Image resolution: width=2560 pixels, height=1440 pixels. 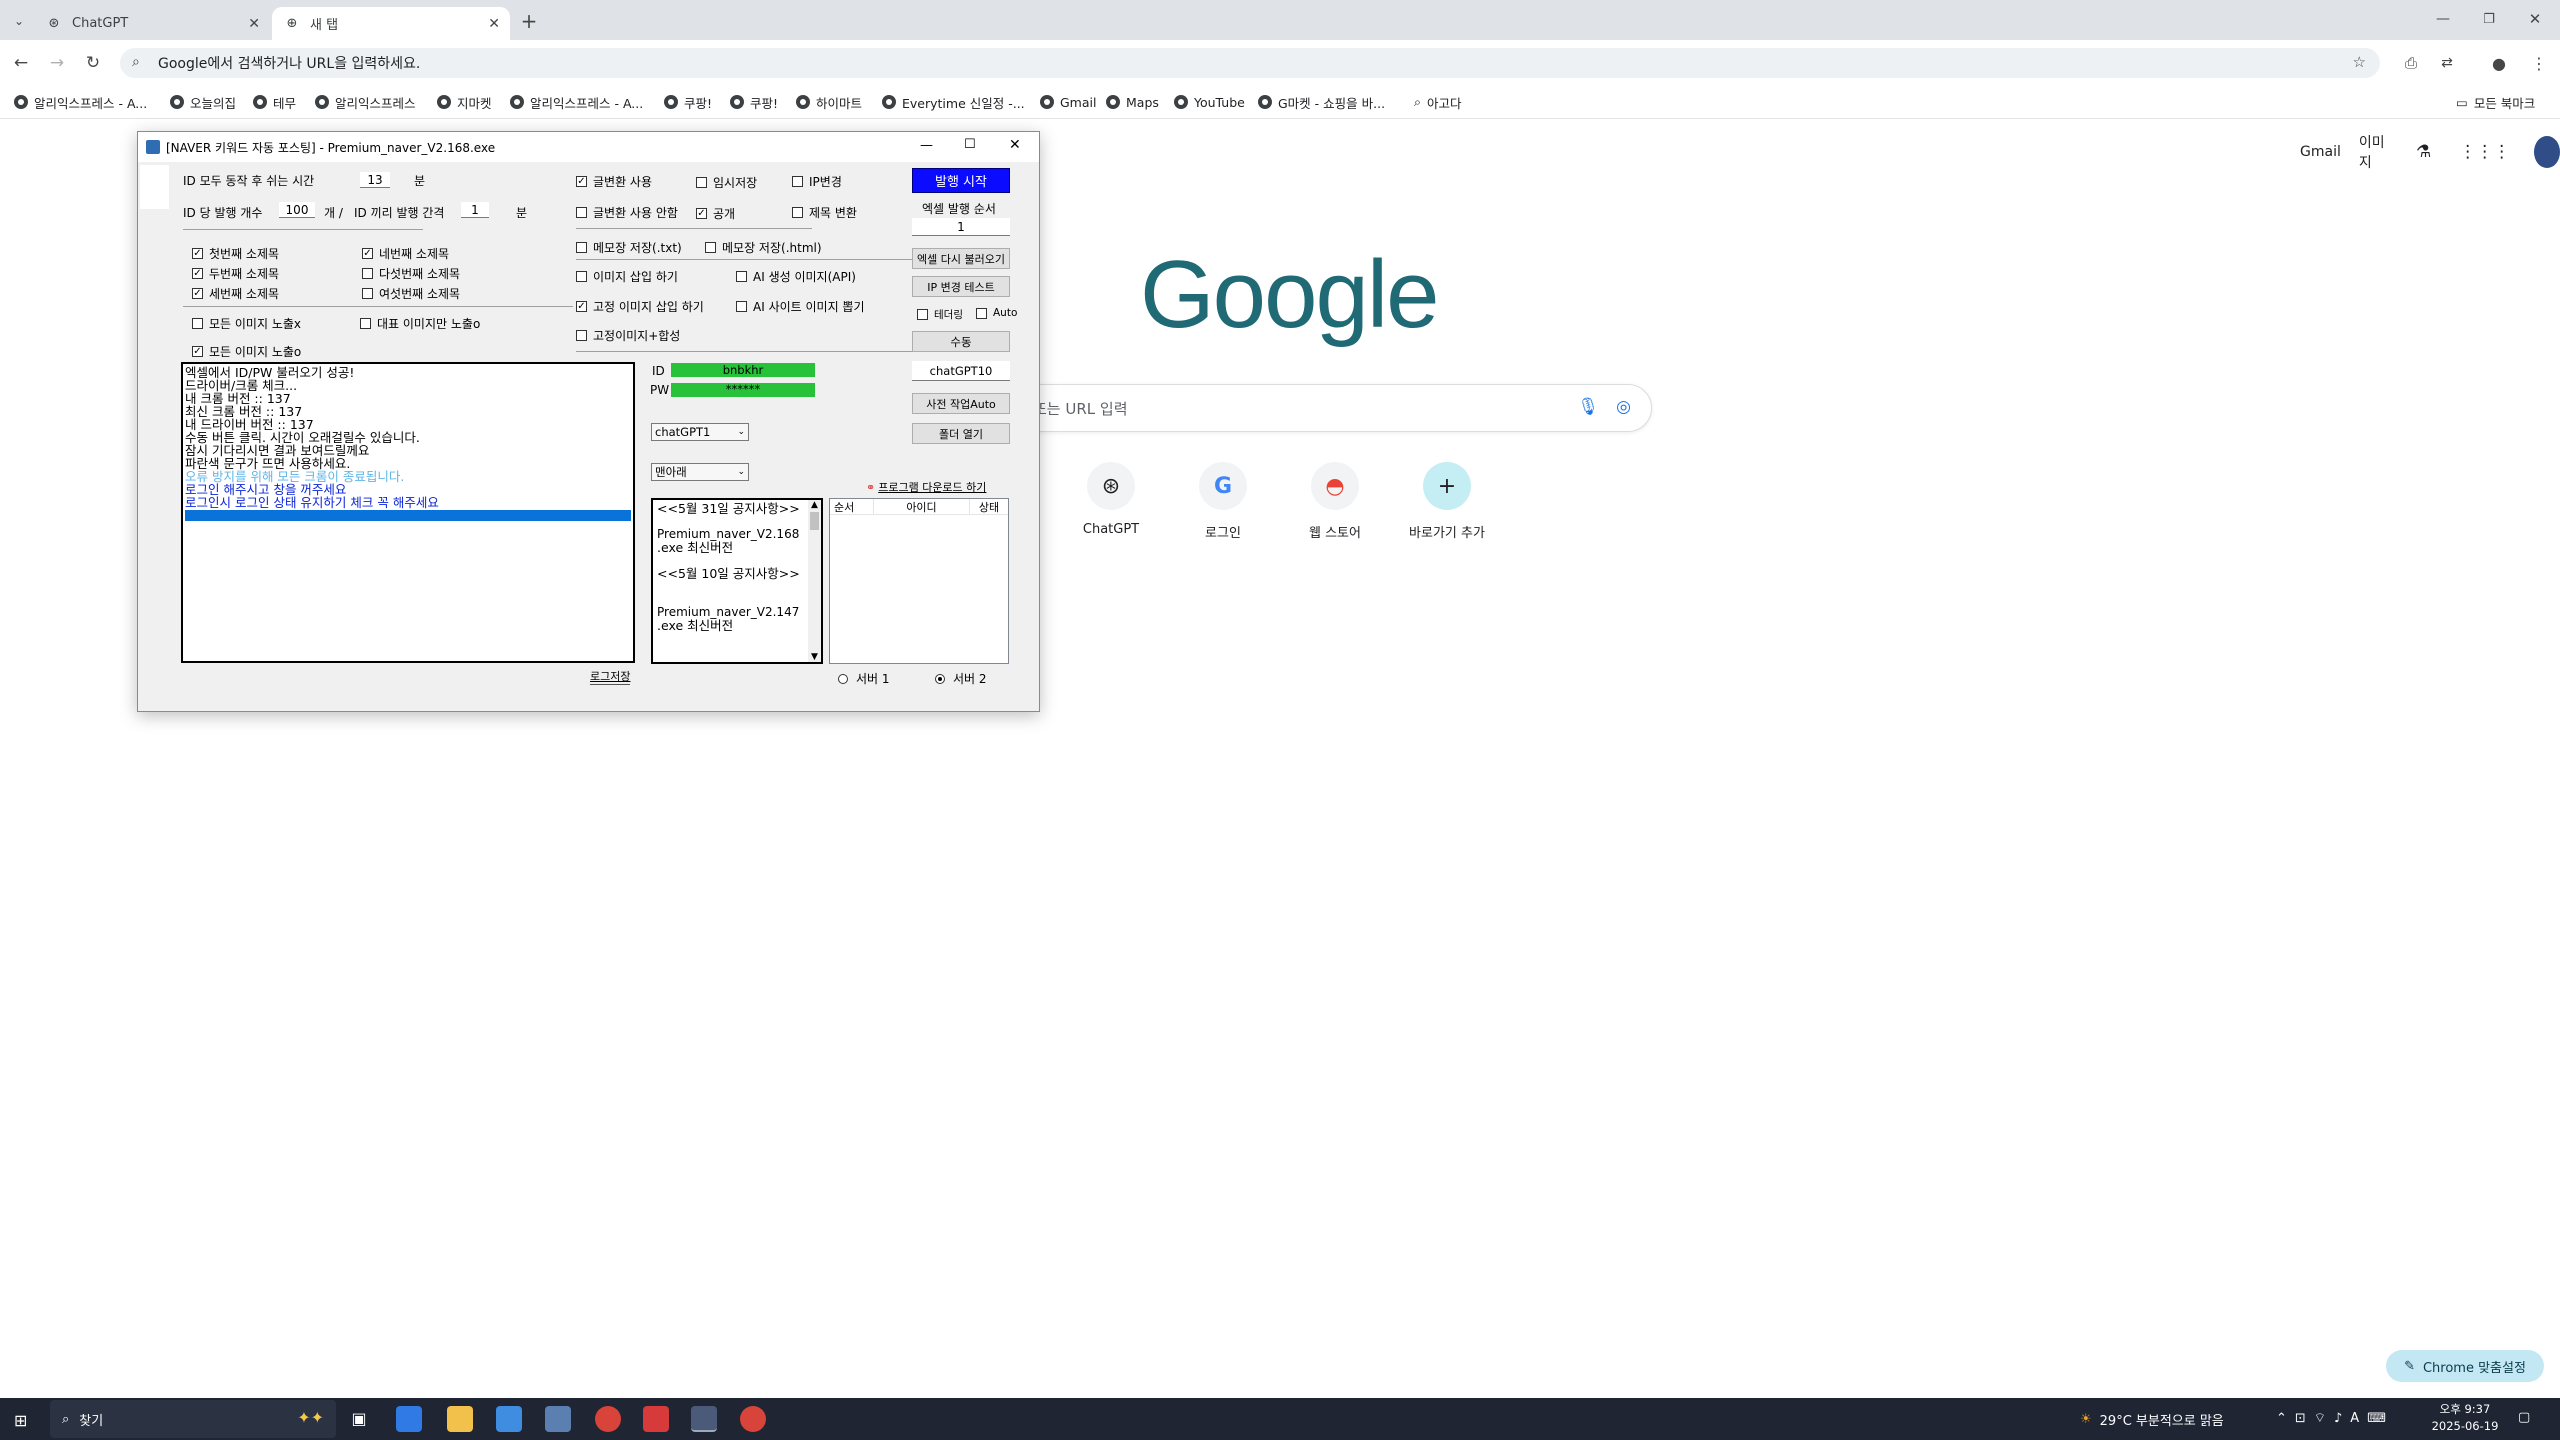 What do you see at coordinates (235, 253) in the screenshot?
I see `subtitle-1-checkbox: ✓ 첫번째 소제목` at bounding box center [235, 253].